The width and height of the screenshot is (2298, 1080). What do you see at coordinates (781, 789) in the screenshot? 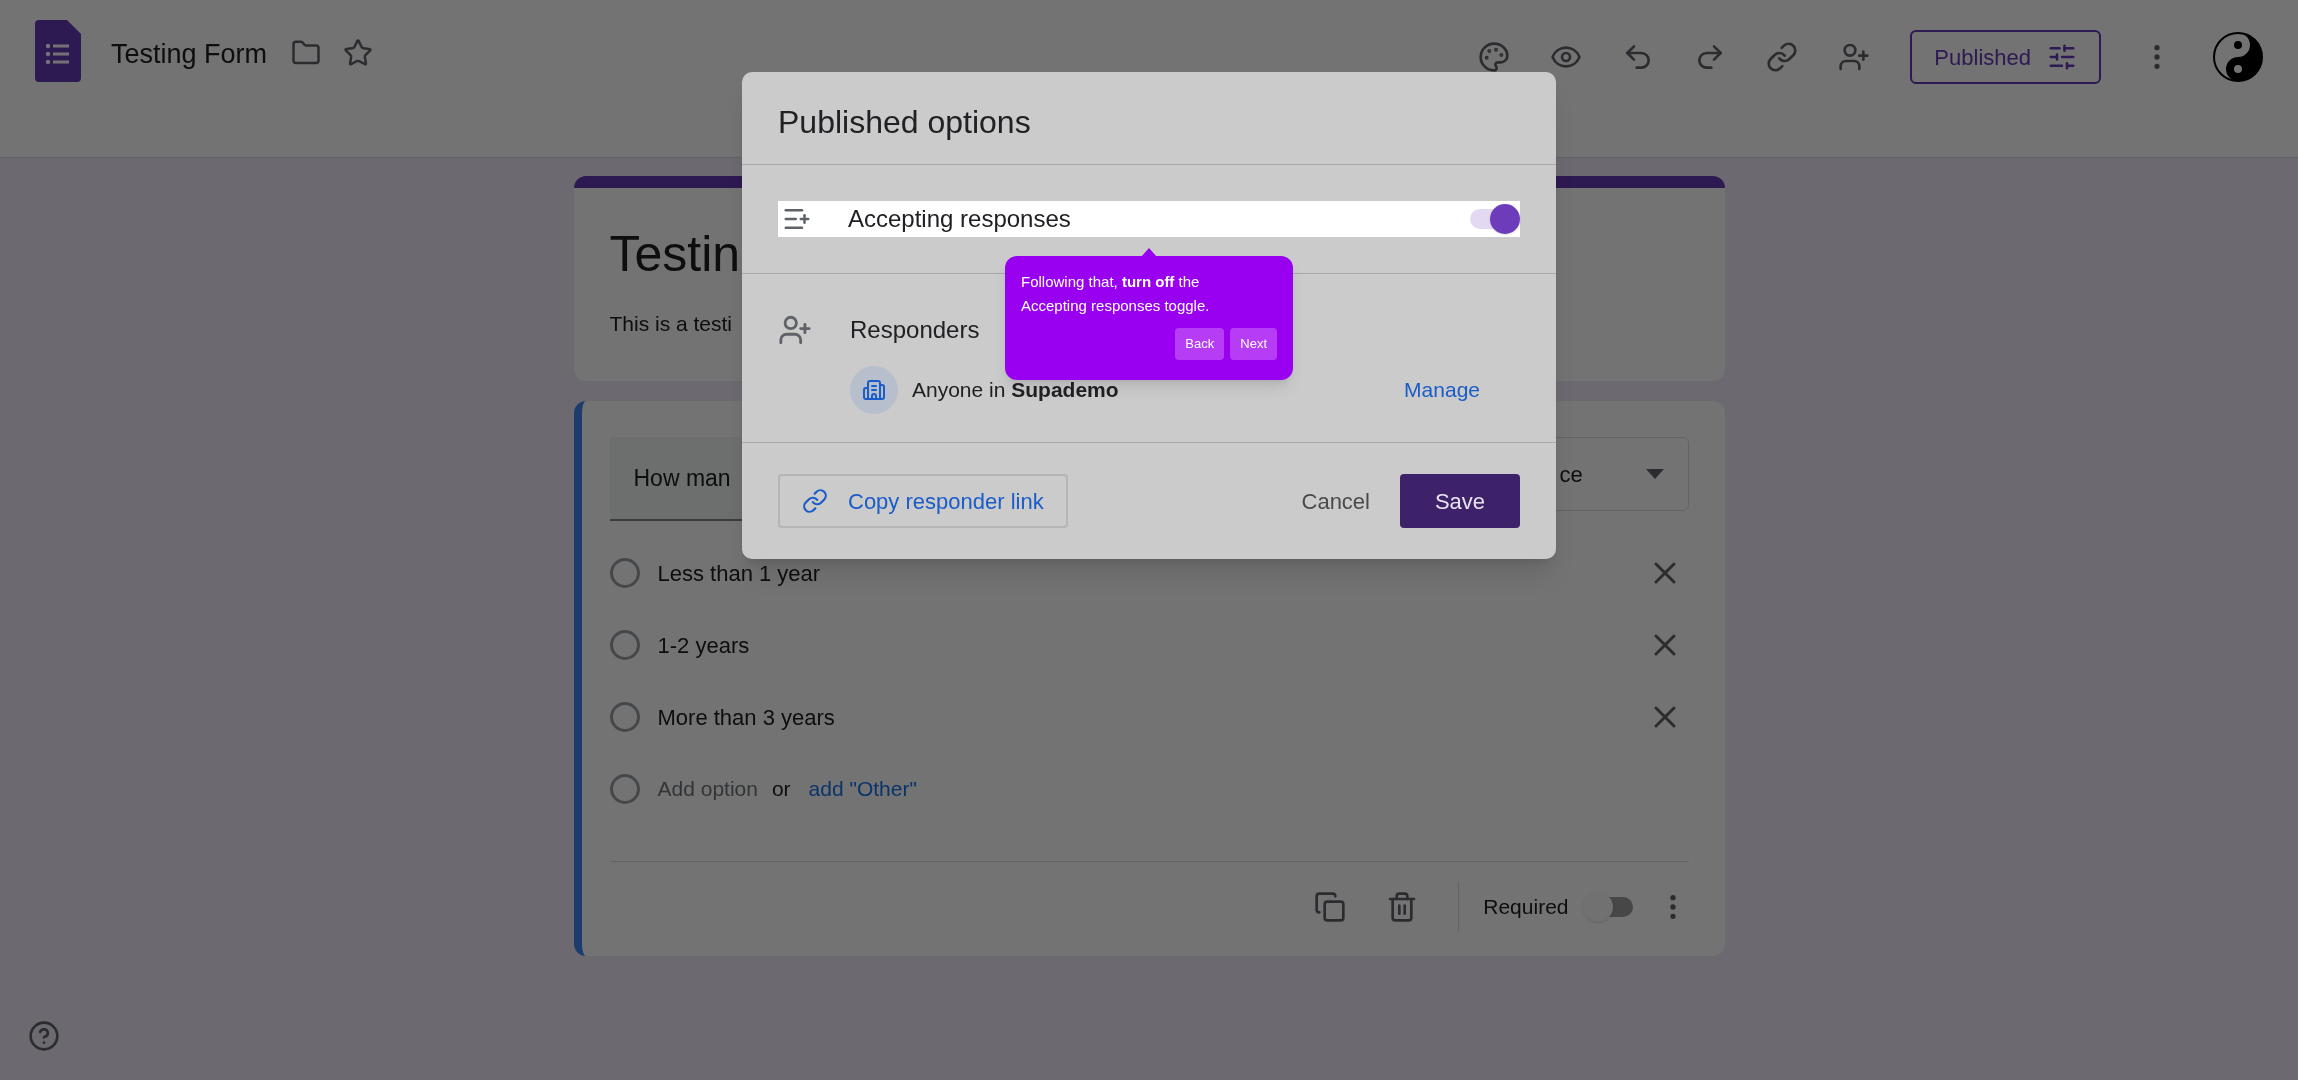
I see `or-text: or` at bounding box center [781, 789].